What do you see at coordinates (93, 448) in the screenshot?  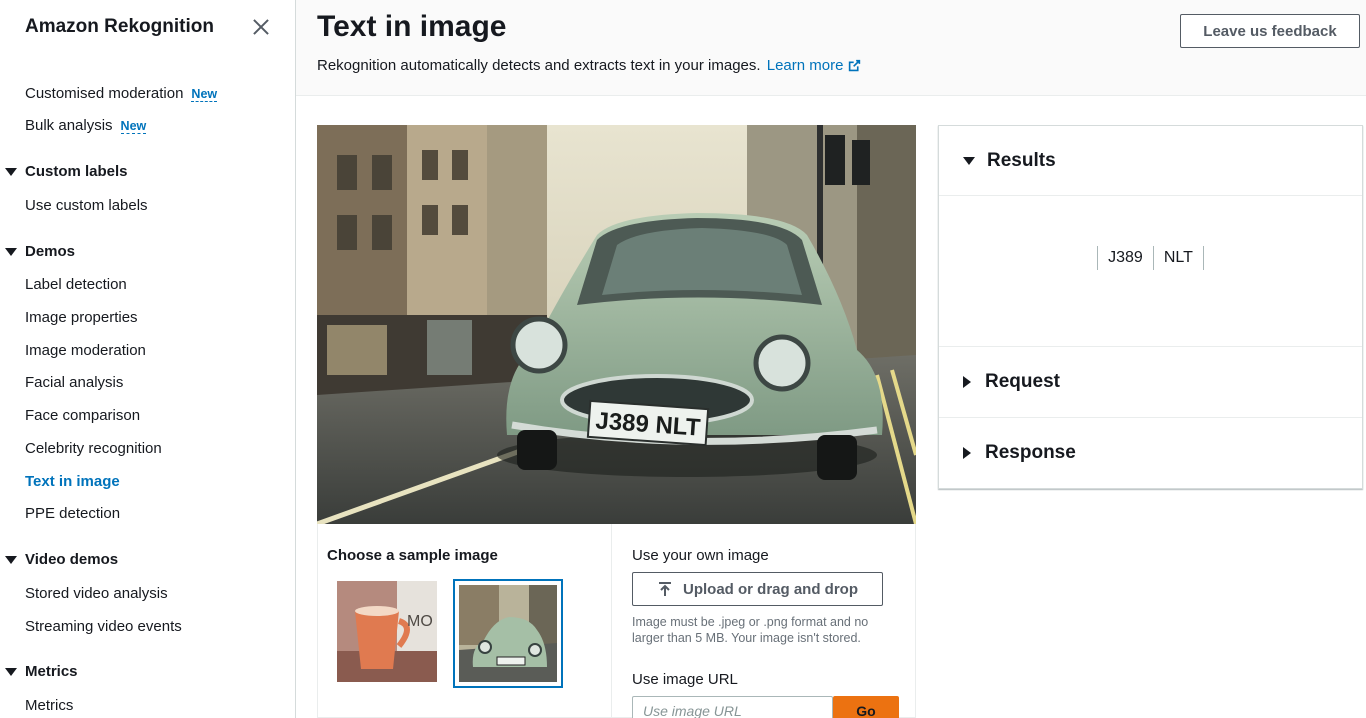 I see `sidebar-item-celebrity-recognition: Celebrity recognition` at bounding box center [93, 448].